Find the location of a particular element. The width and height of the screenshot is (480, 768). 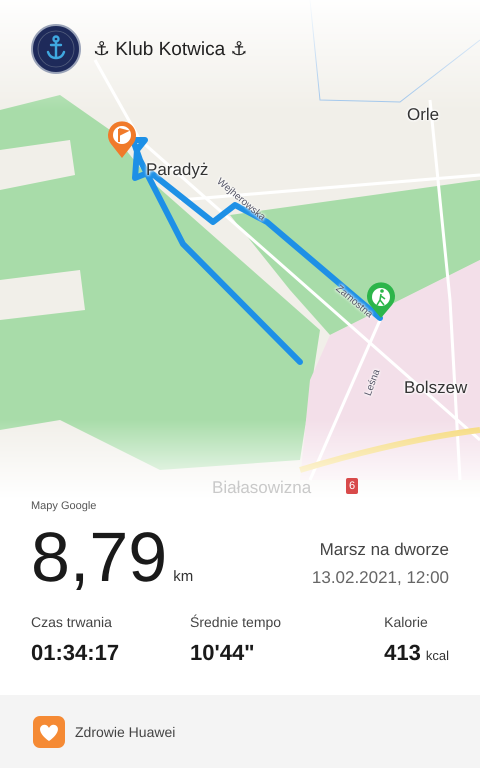

distance-unit: km is located at coordinates (183, 576).